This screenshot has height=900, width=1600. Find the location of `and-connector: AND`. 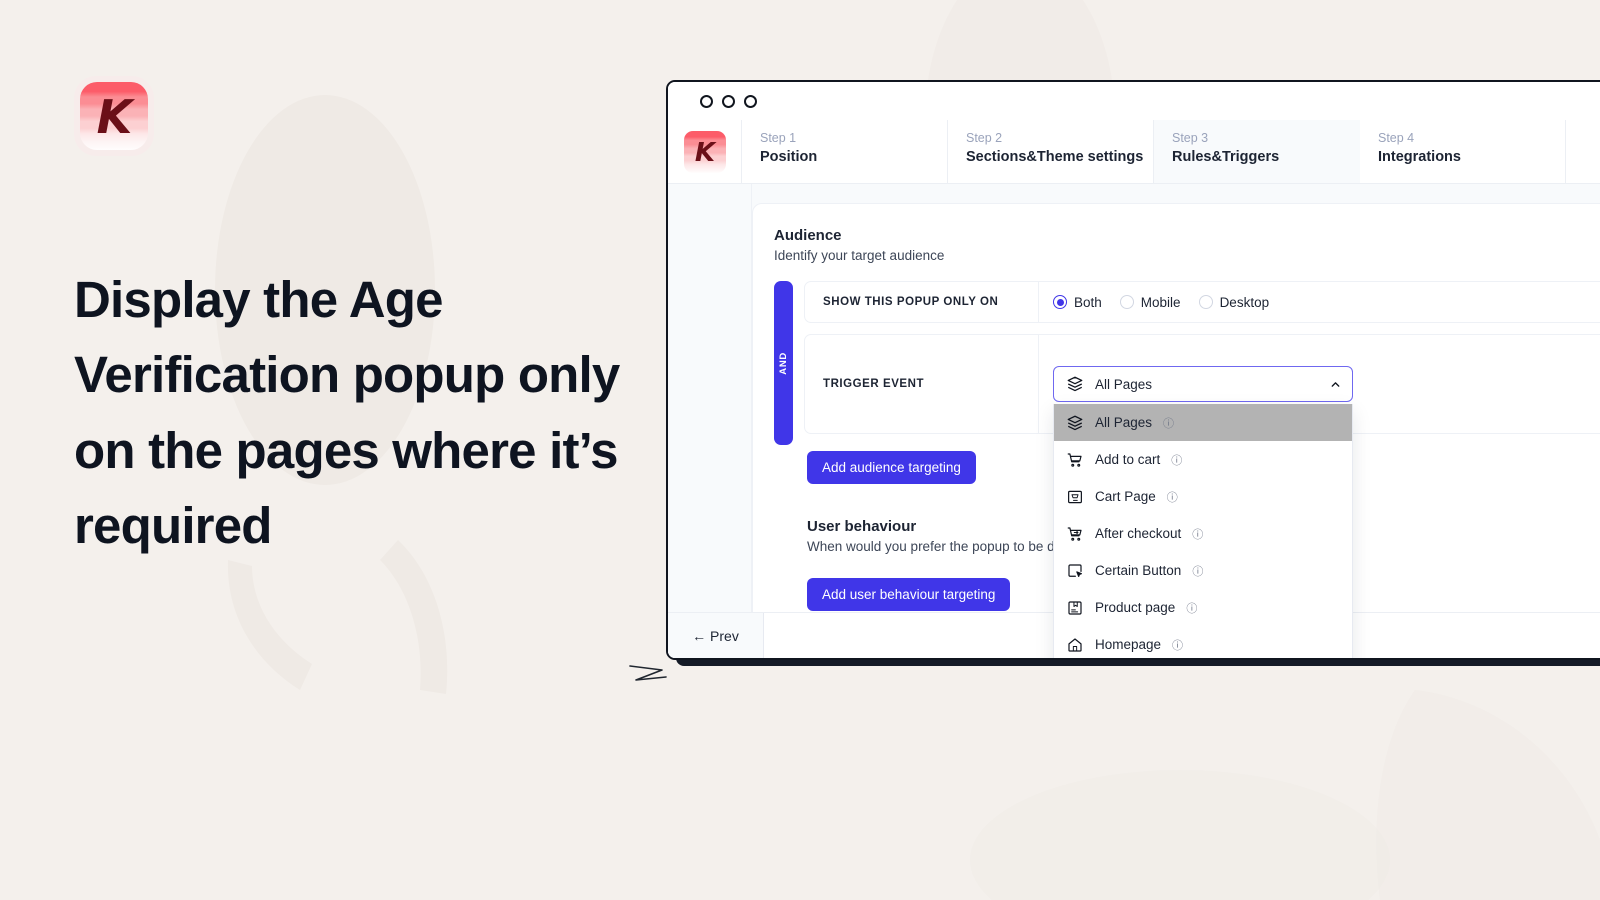

and-connector: AND is located at coordinates (783, 363).